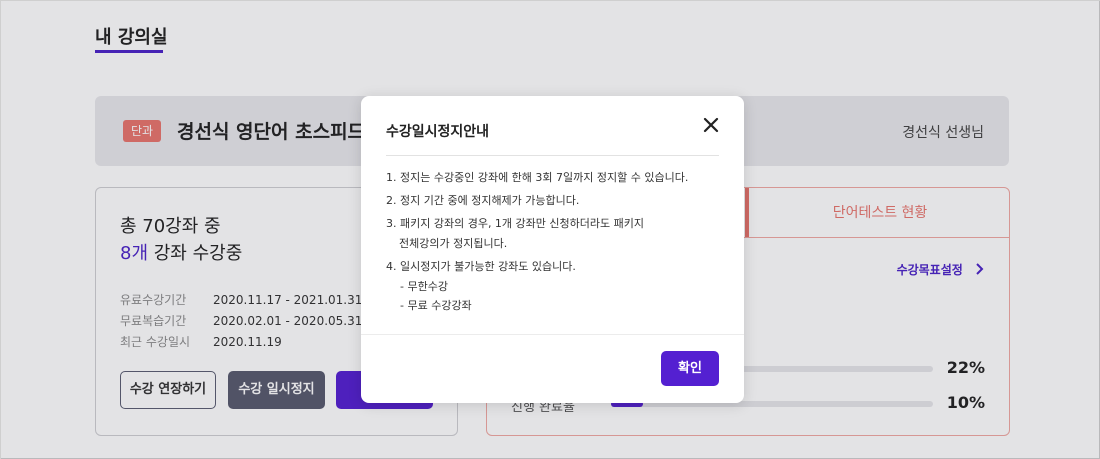 The height and width of the screenshot is (459, 1100). What do you see at coordinates (690, 368) in the screenshot?
I see `confirm-button: 확인` at bounding box center [690, 368].